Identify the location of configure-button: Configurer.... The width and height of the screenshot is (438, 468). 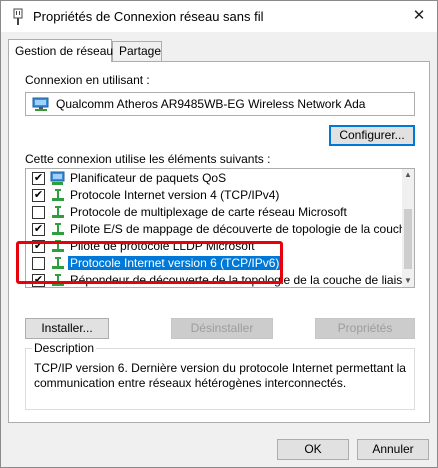
(372, 135).